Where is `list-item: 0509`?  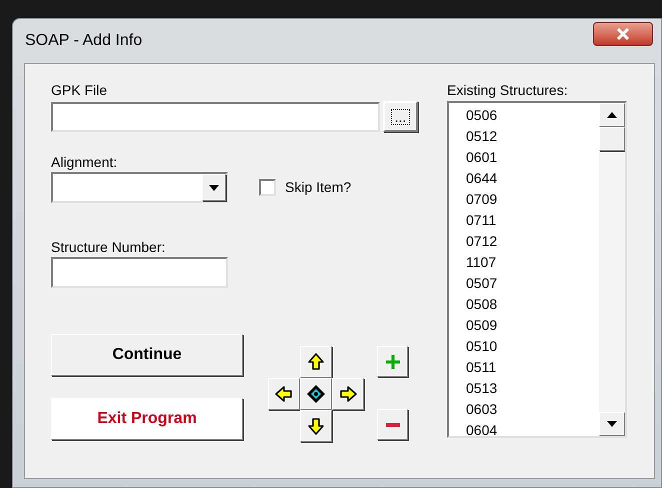 list-item: 0509 is located at coordinates (532, 325).